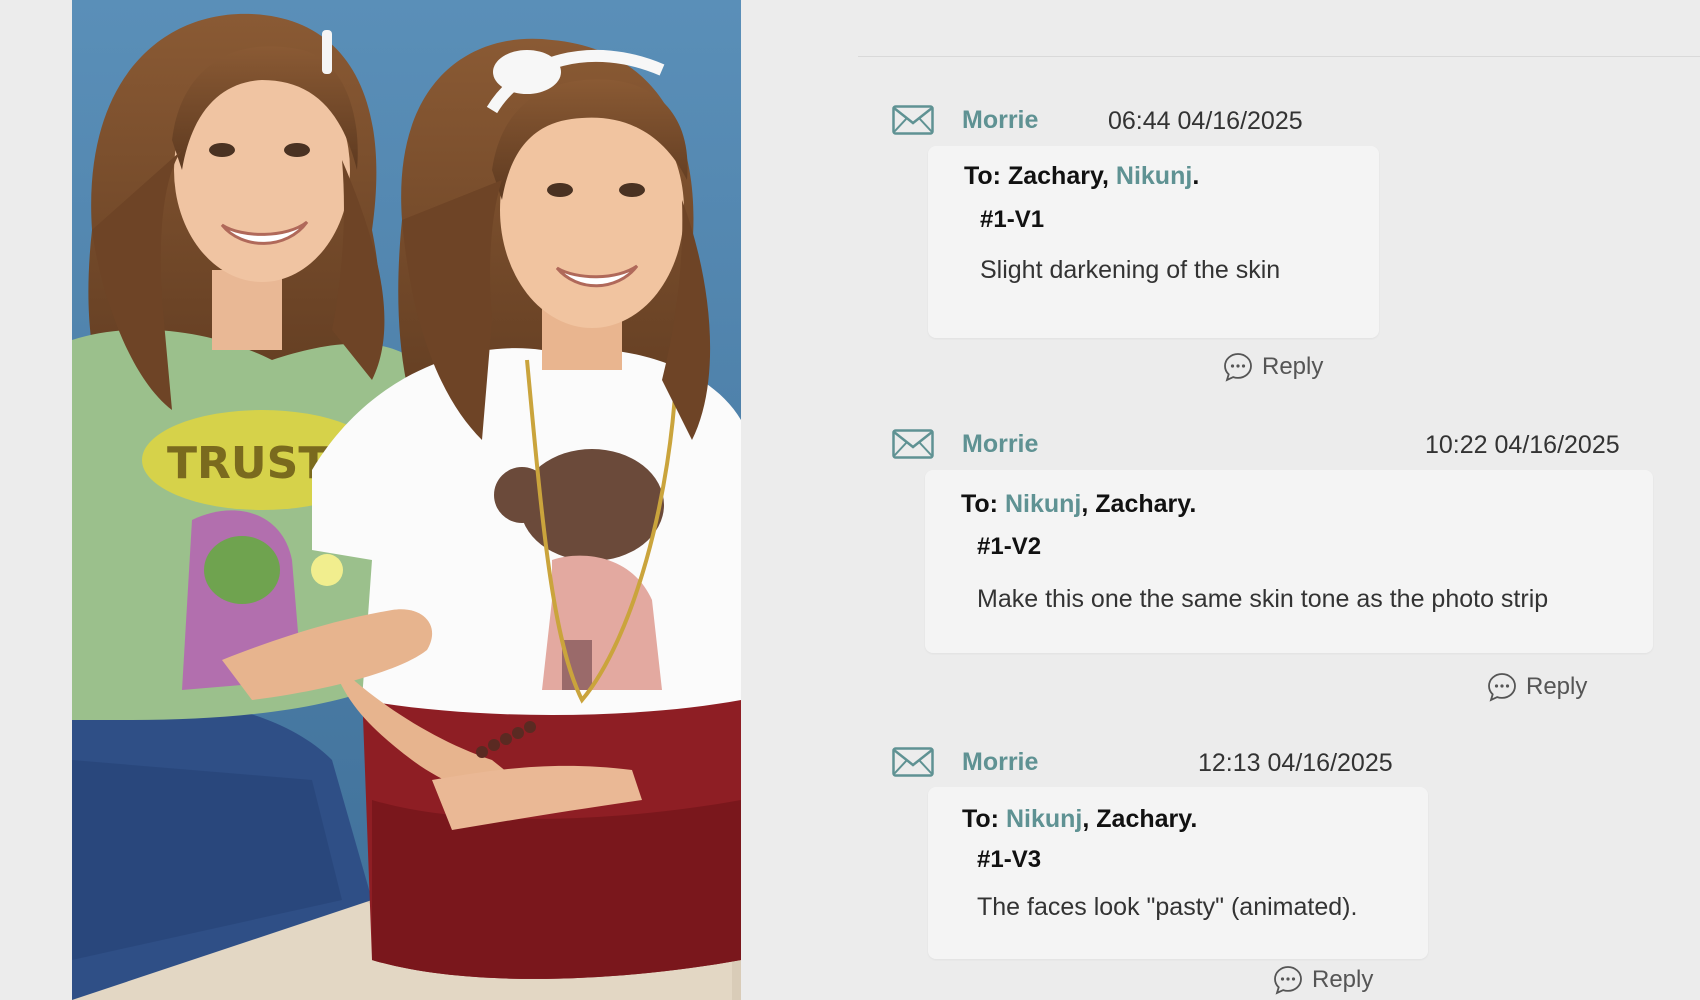 The image size is (1700, 1000). I want to click on comment-header: Morrie 10:22 04/16/2025, so click(1272, 445).